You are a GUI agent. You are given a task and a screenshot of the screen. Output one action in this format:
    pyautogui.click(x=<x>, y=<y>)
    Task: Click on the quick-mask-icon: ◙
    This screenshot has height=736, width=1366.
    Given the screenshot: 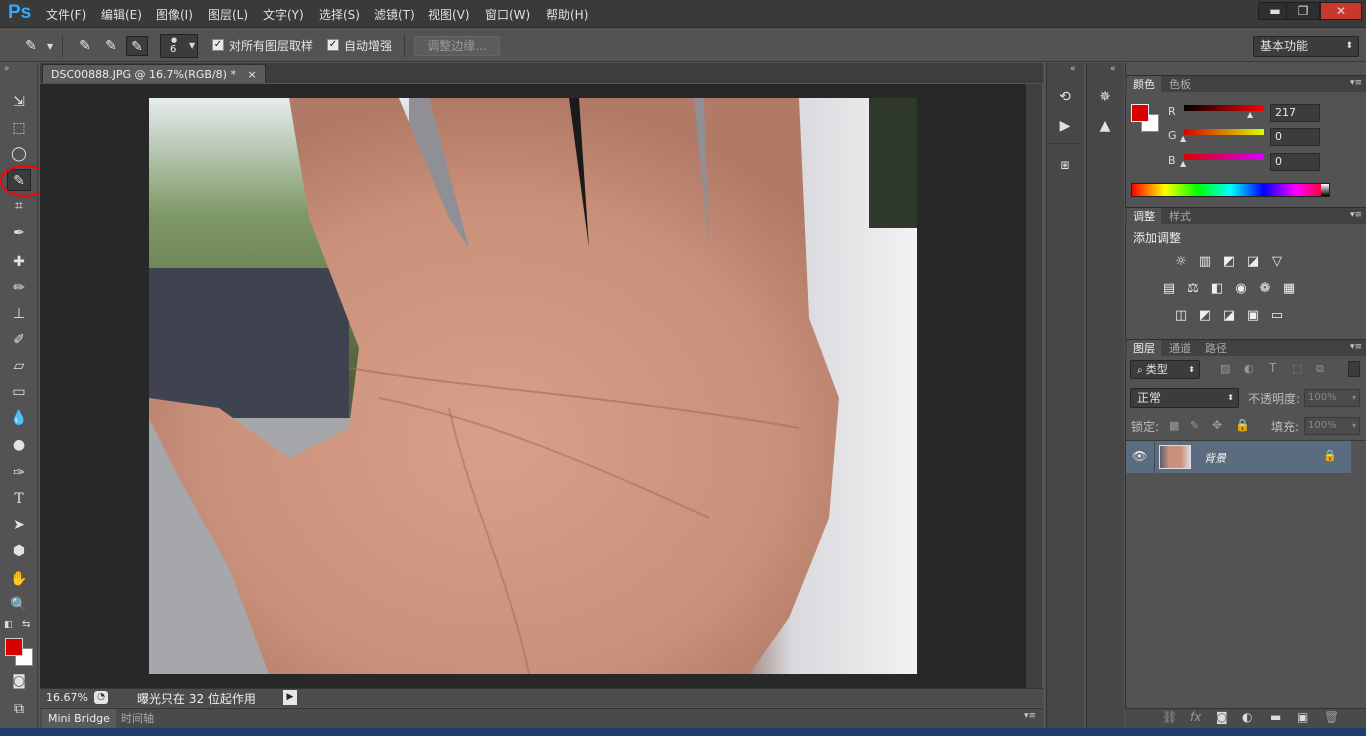 What is the action you would take?
    pyautogui.click(x=19, y=681)
    